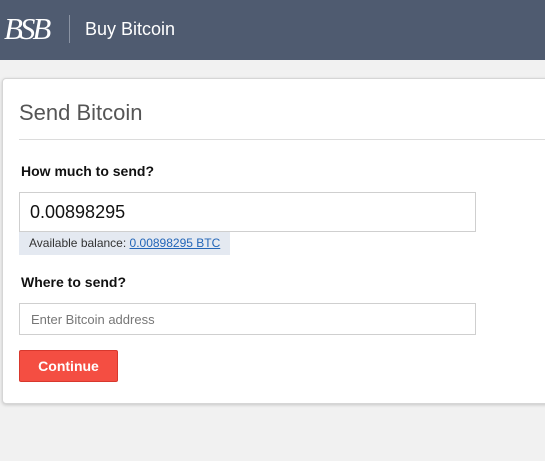  I want to click on amount-input, so click(247, 212).